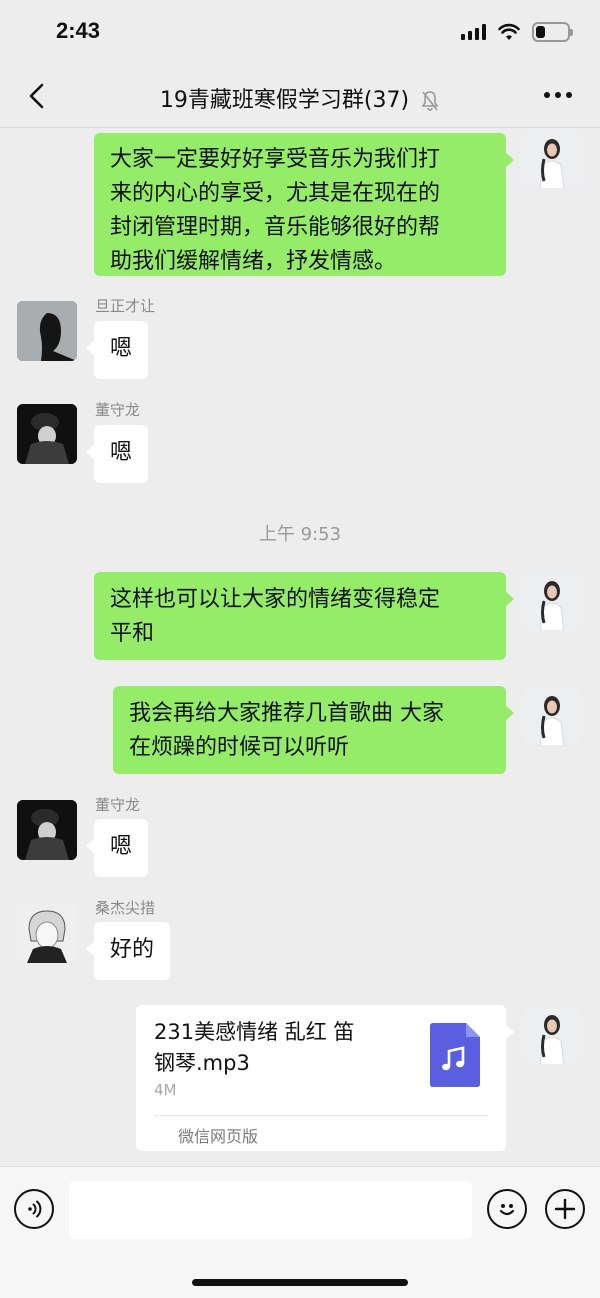 This screenshot has height=1298, width=600. I want to click on file-source: 微信网页版, so click(218, 1136).